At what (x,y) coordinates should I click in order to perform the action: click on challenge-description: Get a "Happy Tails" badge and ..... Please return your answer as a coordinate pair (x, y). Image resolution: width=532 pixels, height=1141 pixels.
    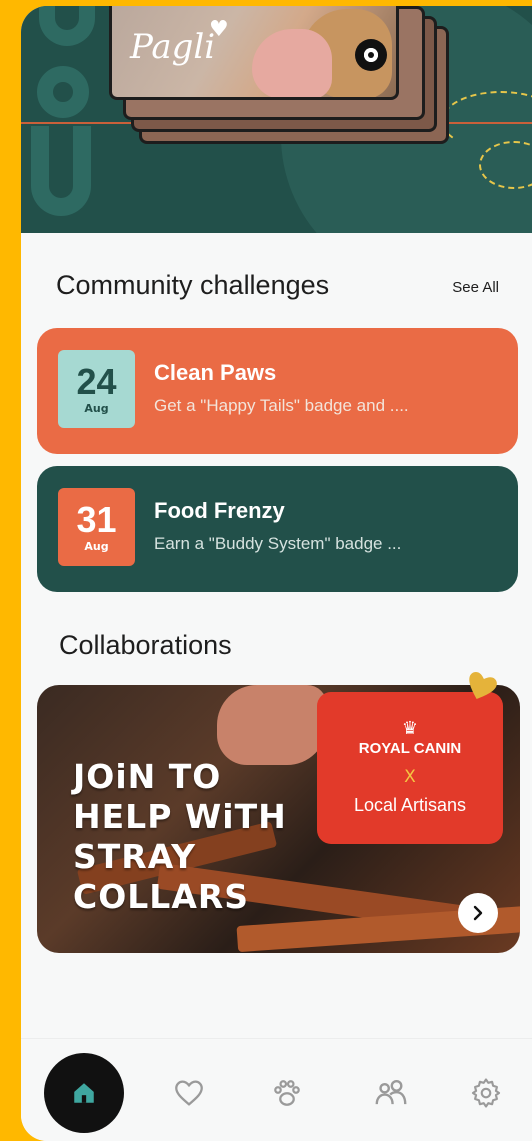
    Looking at the image, I should click on (281, 405).